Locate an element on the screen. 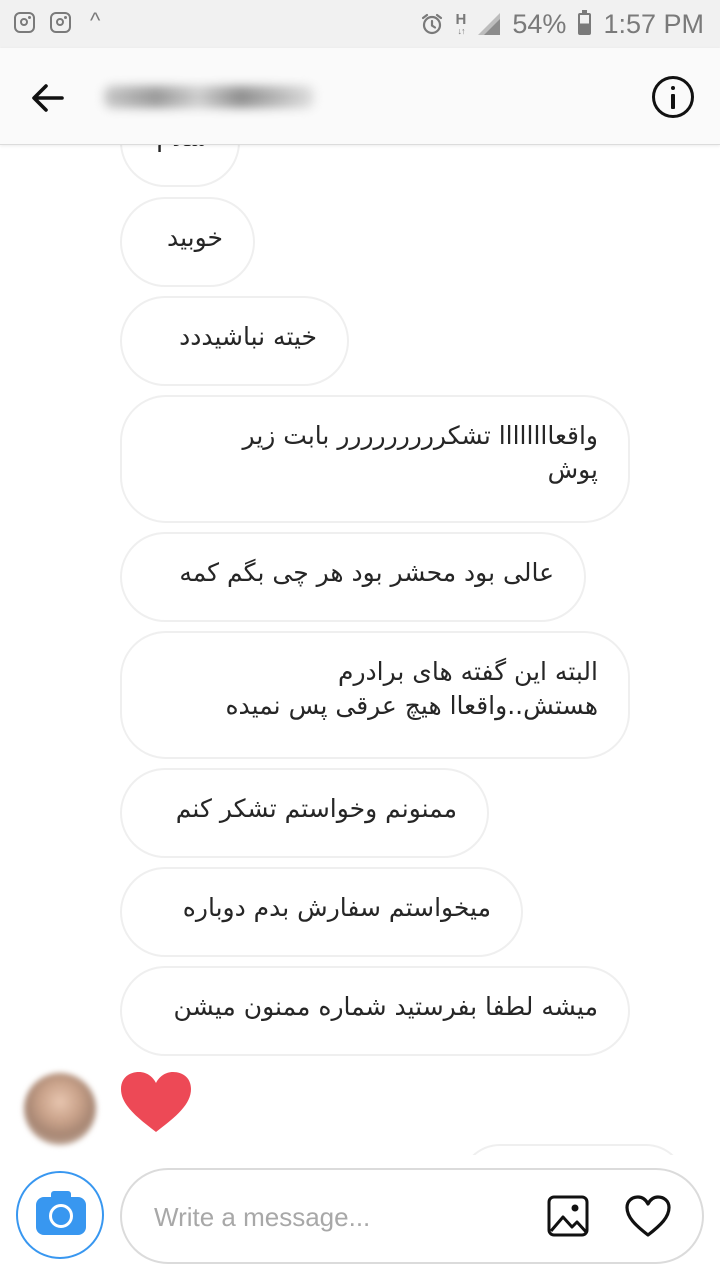 This screenshot has height=1280, width=720. like-button is located at coordinates (648, 1216).